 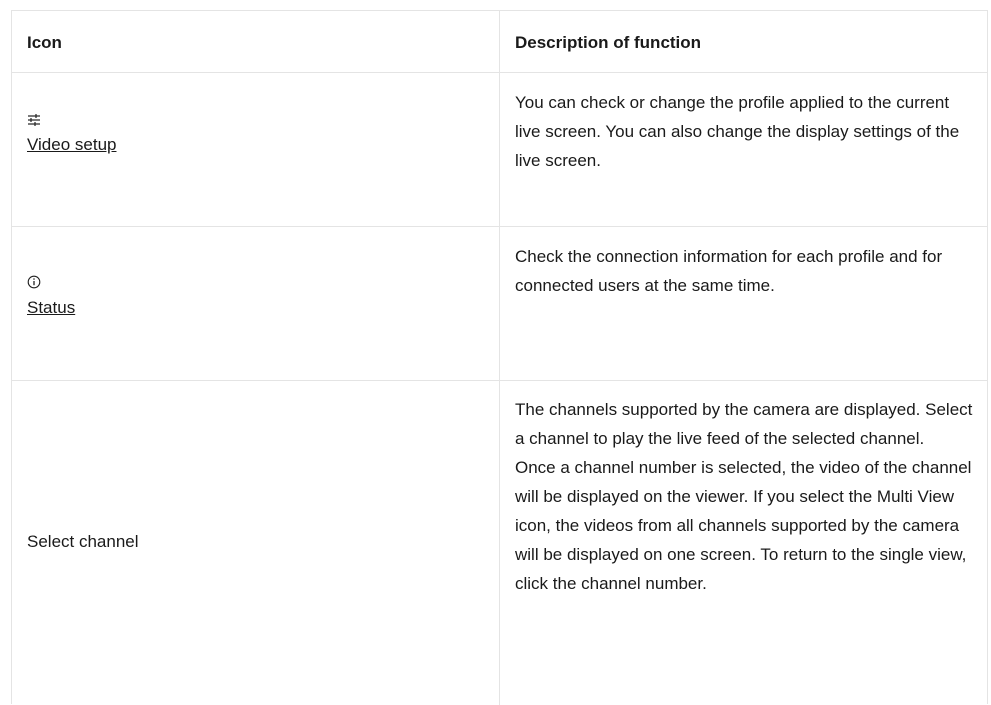 I want to click on video-setup-link: Video setup, so click(x=71, y=145).